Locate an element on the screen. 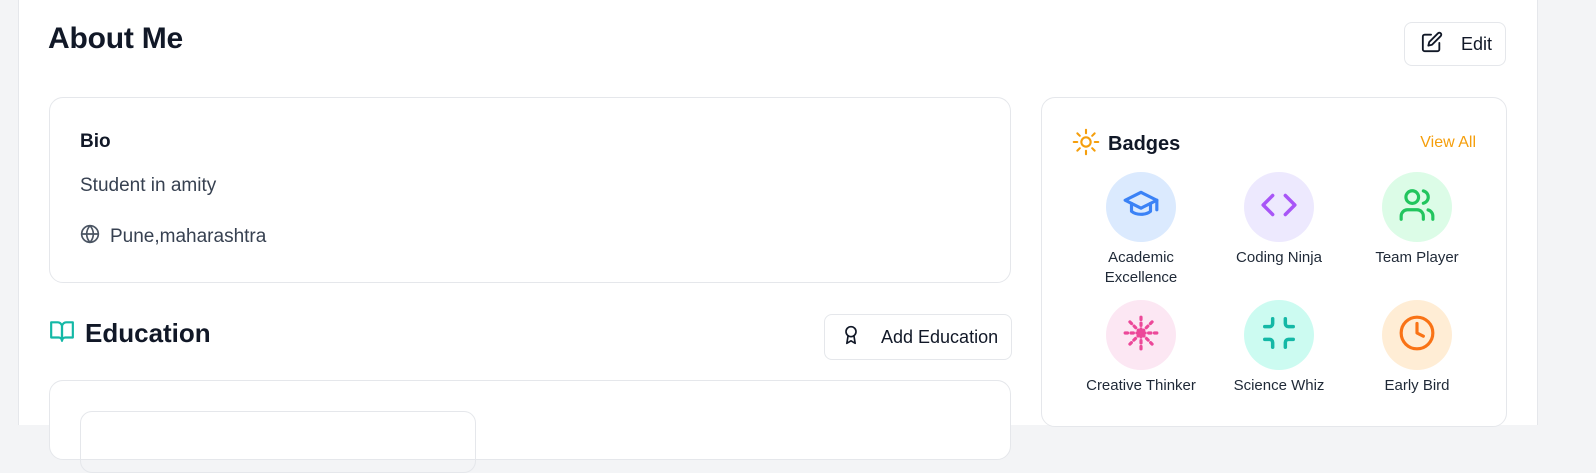 This screenshot has height=473, width=1596. badge-creative-thinker: Creative Thinker is located at coordinates (1141, 358).